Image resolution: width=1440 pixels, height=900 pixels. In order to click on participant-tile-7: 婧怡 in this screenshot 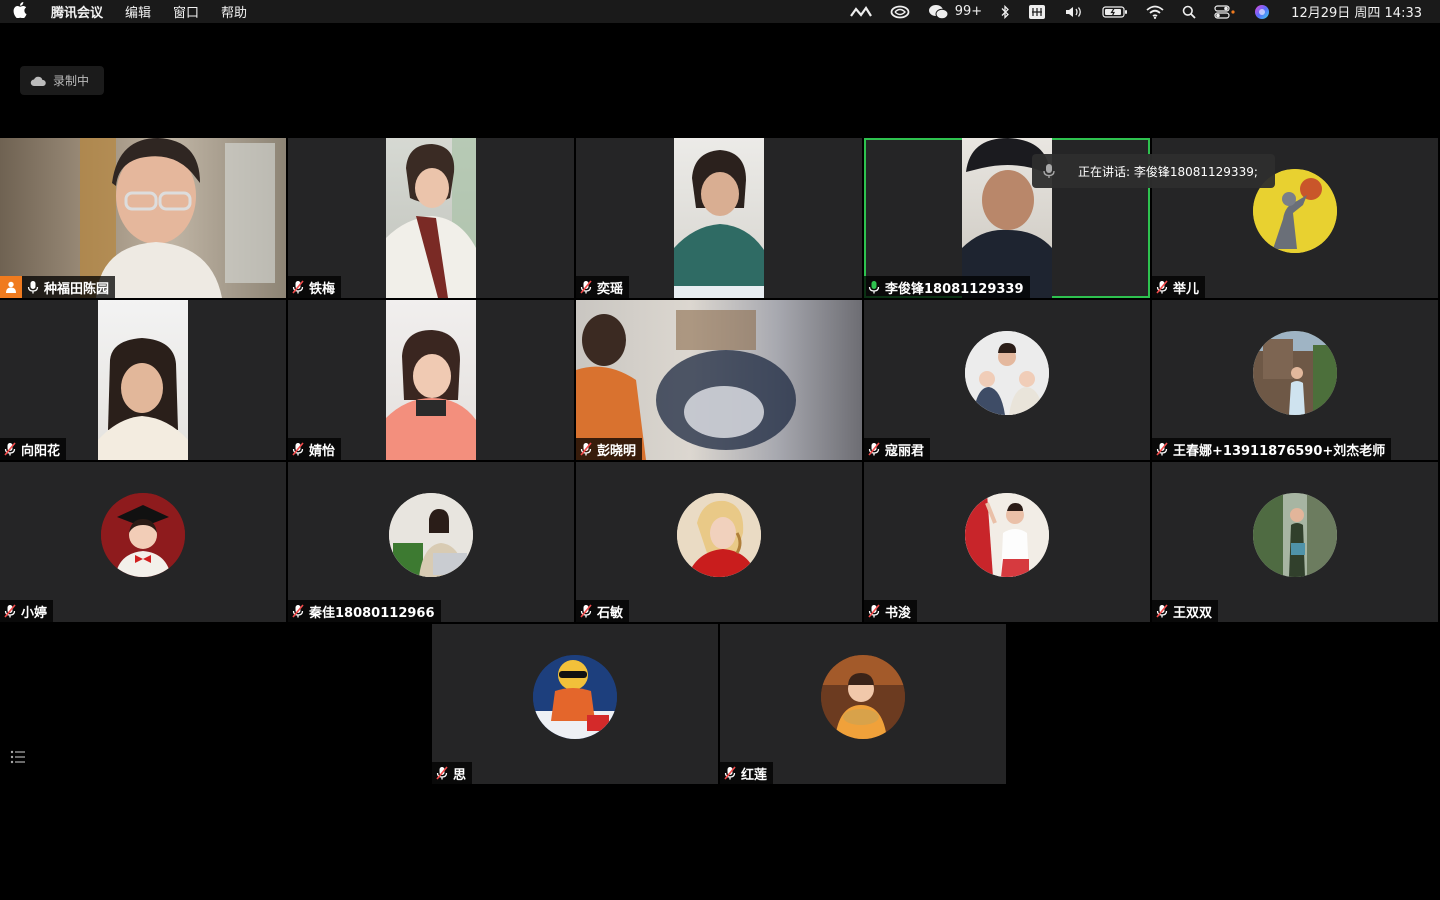, I will do `click(431, 380)`.